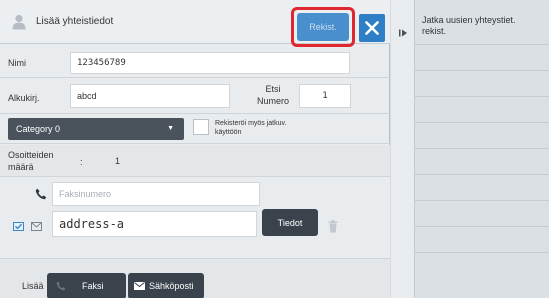 The height and width of the screenshot is (298, 549). I want to click on close-button, so click(372, 28).